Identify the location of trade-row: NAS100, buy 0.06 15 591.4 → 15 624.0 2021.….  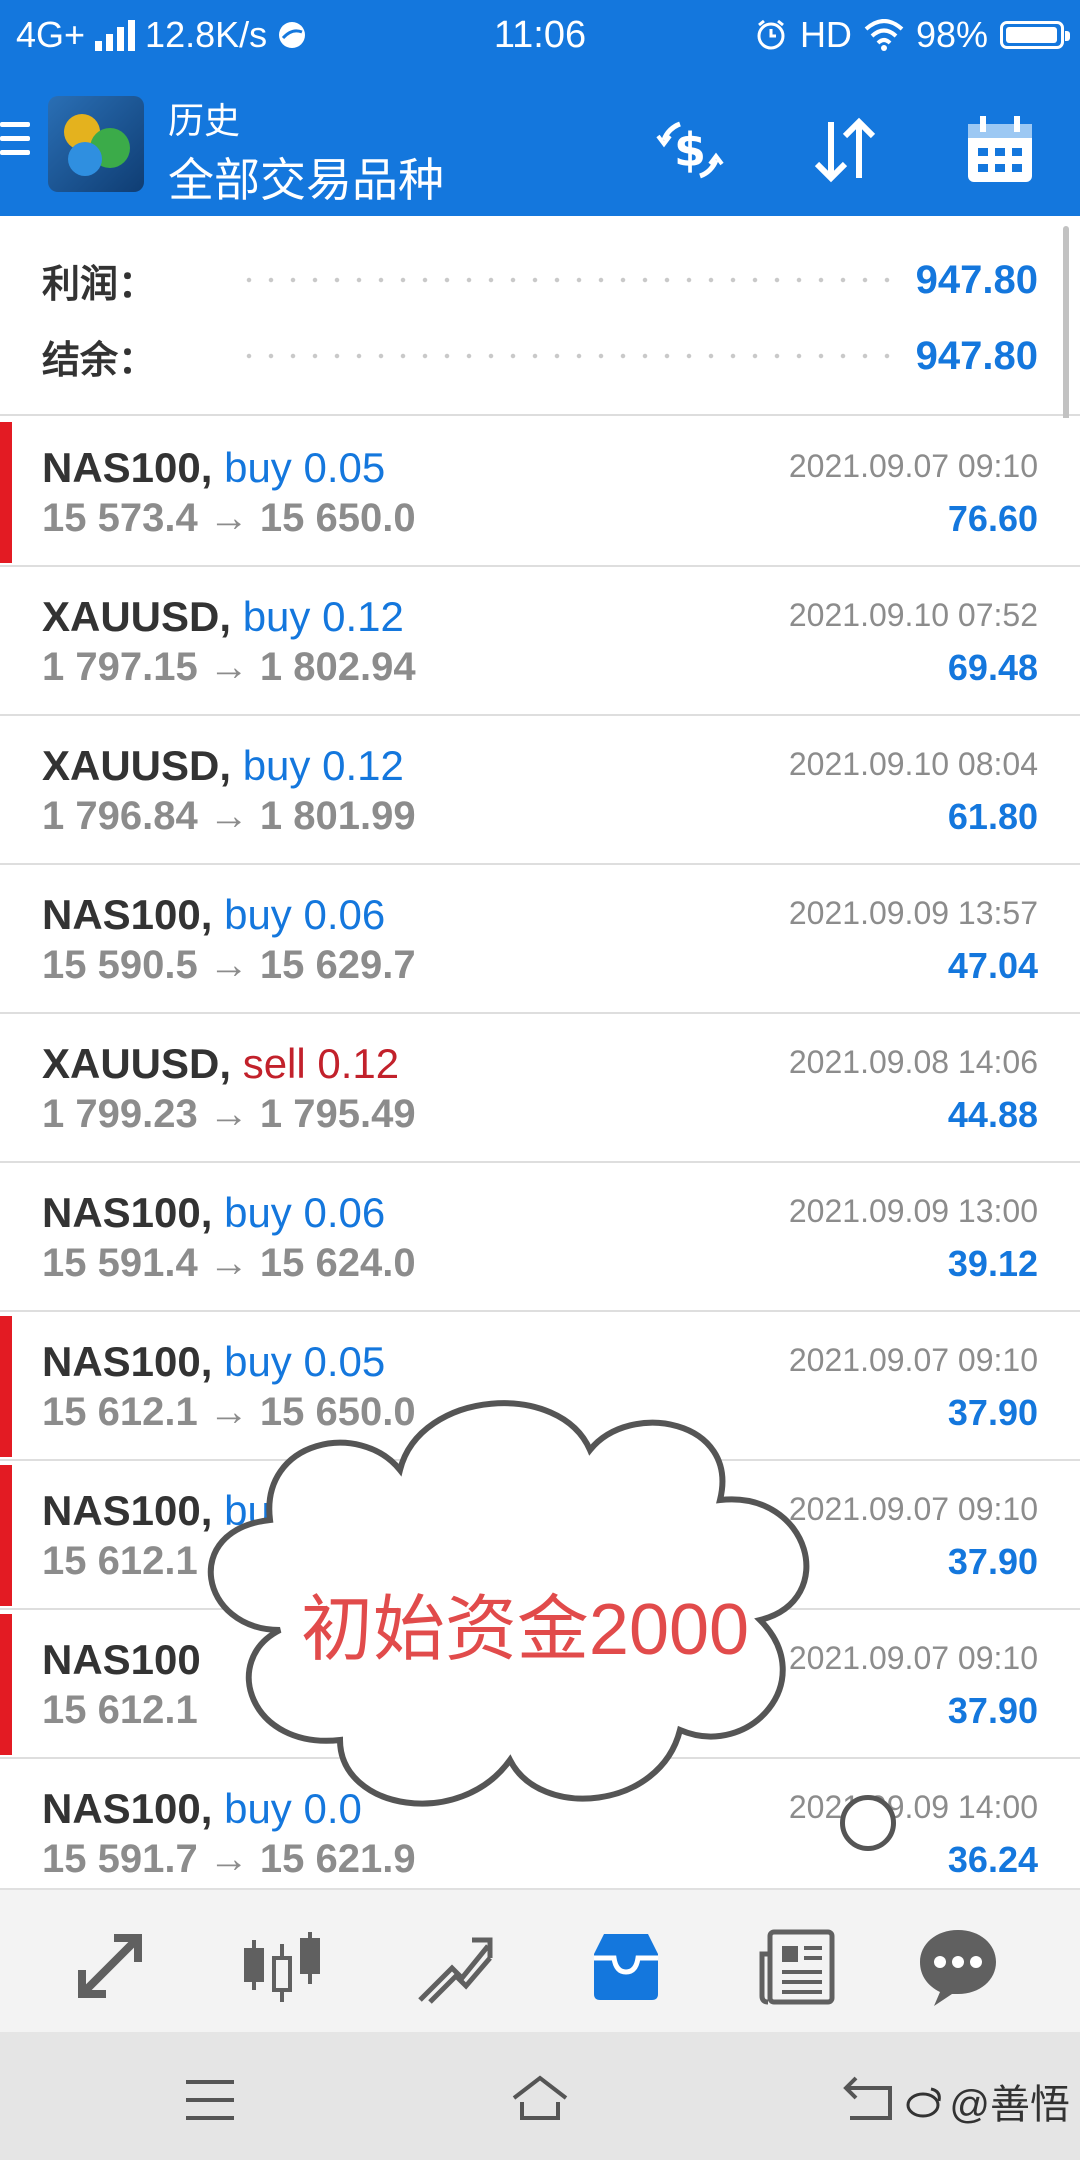
(540, 1237).